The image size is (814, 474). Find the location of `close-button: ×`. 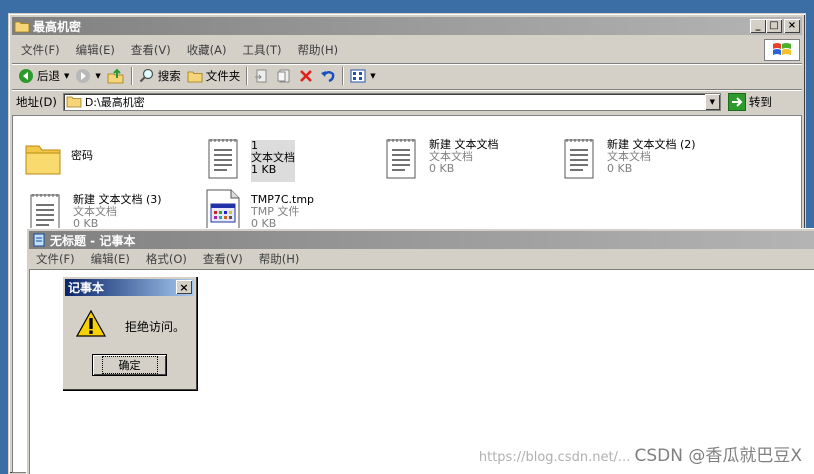

close-button: × is located at coordinates (792, 26).